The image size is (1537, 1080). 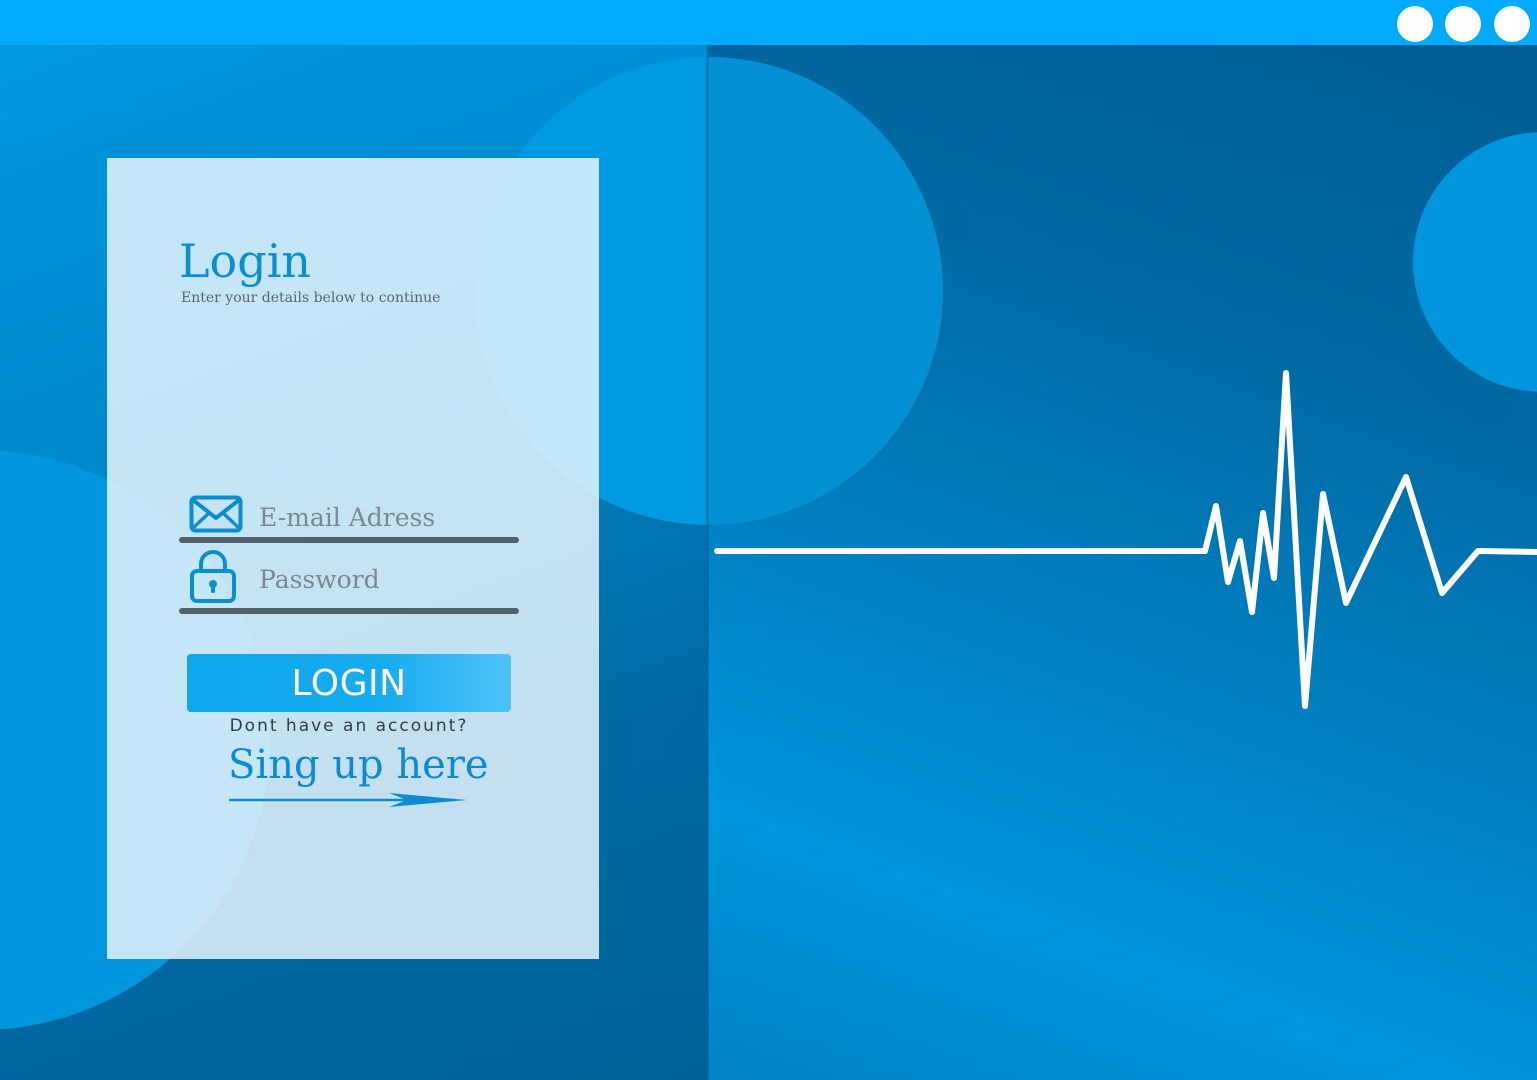 I want to click on title-bar, so click(x=768, y=22).